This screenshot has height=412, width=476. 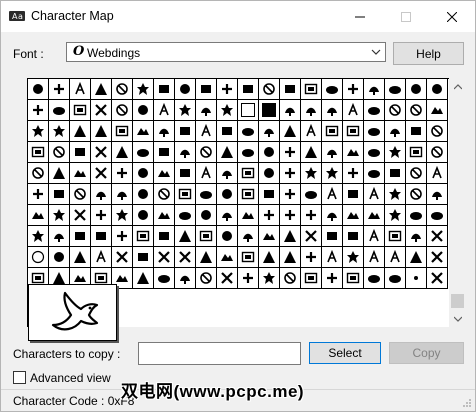 What do you see at coordinates (452, 16) in the screenshot?
I see `close-button` at bounding box center [452, 16].